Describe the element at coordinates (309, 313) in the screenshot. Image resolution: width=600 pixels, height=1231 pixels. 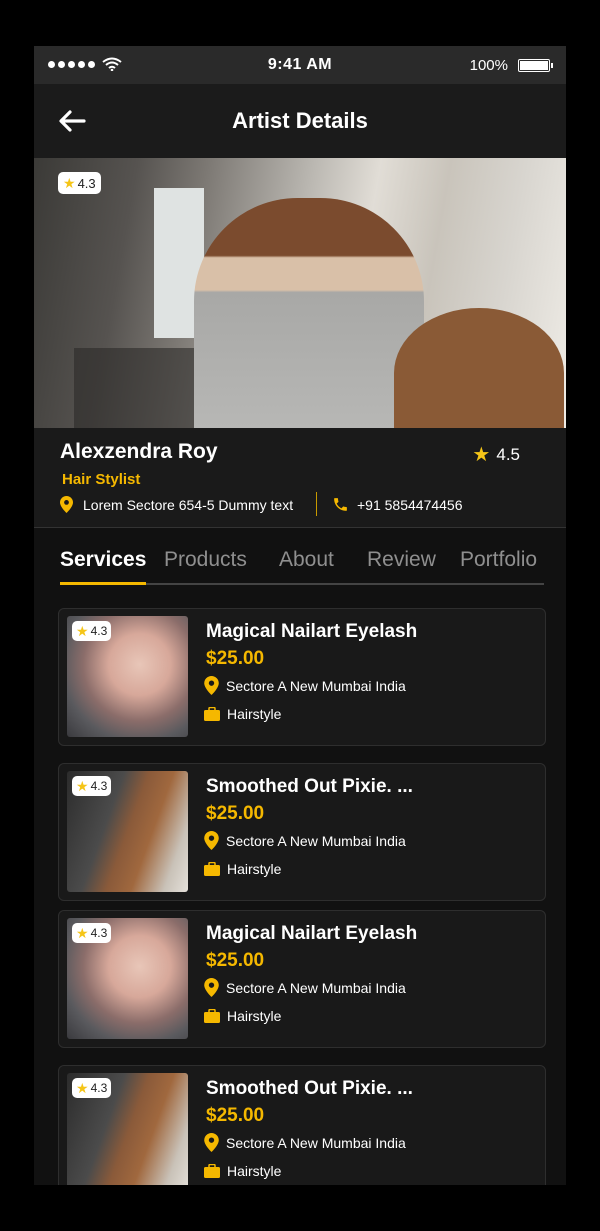
I see `hero-stylist-figure` at that location.